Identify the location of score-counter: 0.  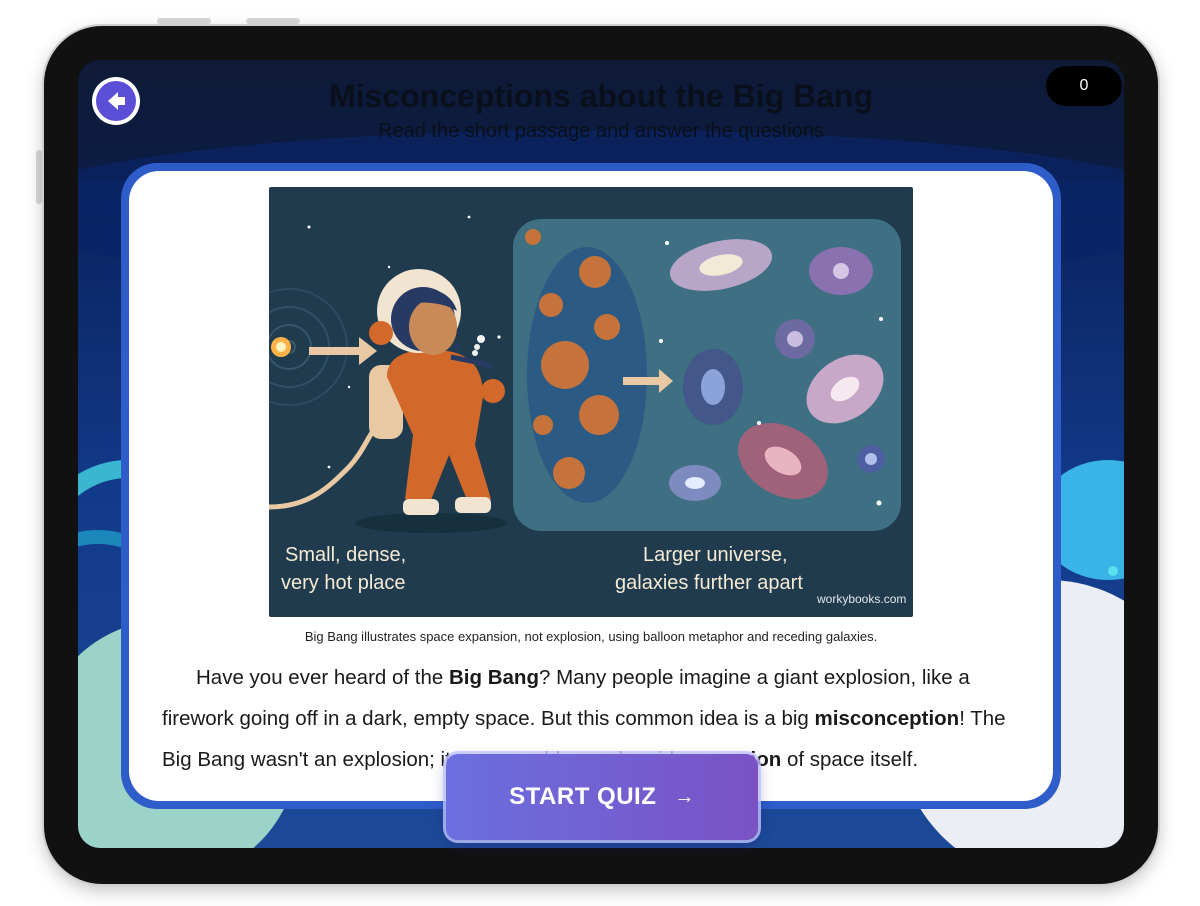
(1084, 86).